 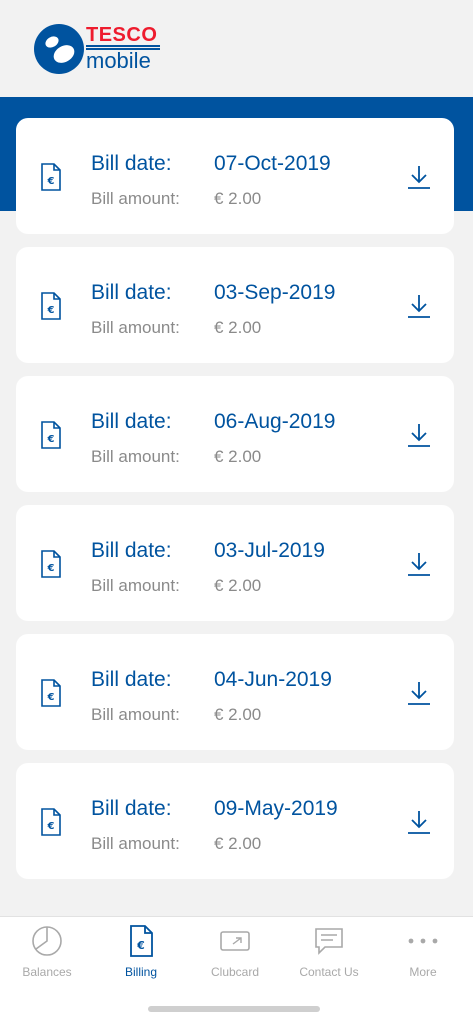 I want to click on tab-balances: Balances, so click(x=47, y=952).